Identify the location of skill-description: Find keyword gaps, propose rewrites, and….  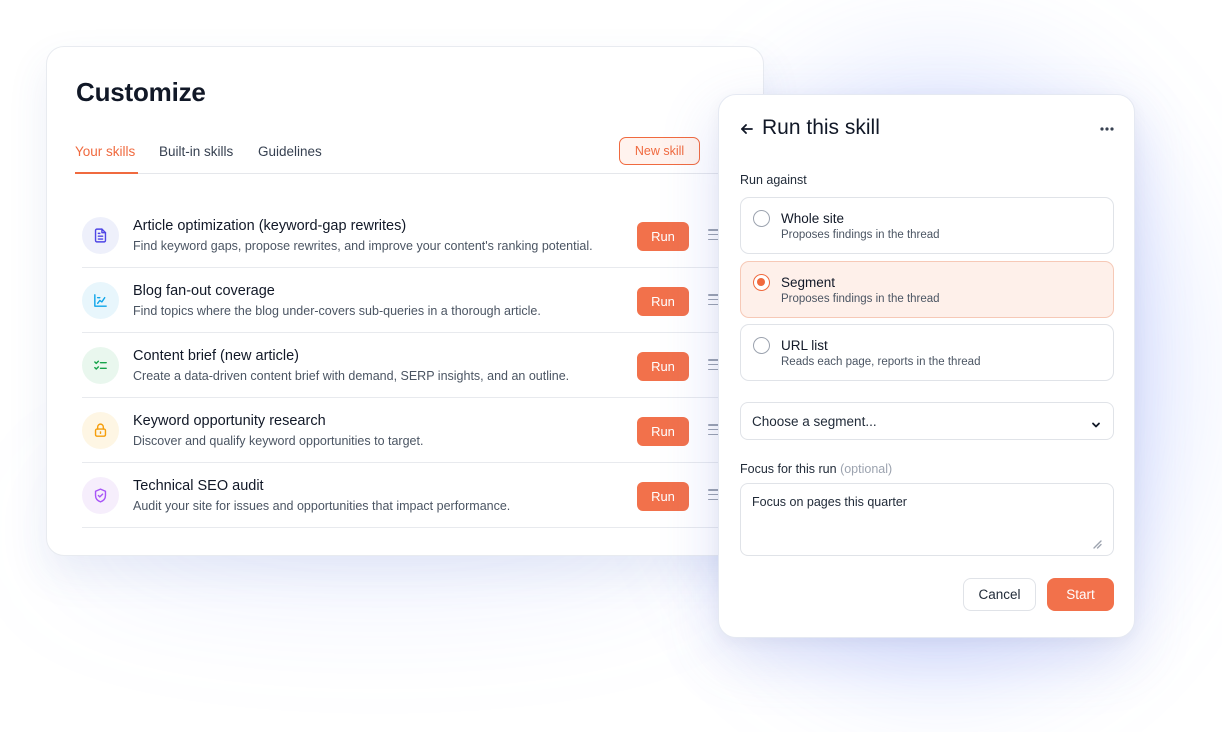
(363, 246).